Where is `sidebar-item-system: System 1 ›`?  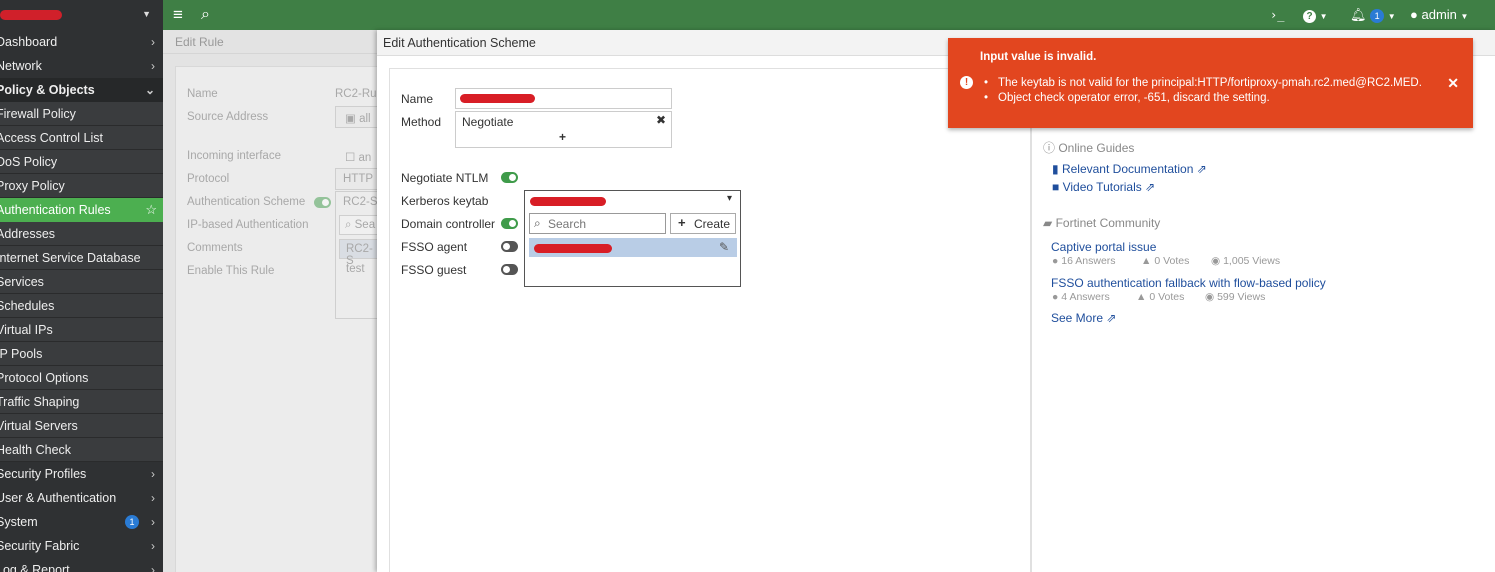
sidebar-item-system: System 1 › is located at coordinates (81, 522).